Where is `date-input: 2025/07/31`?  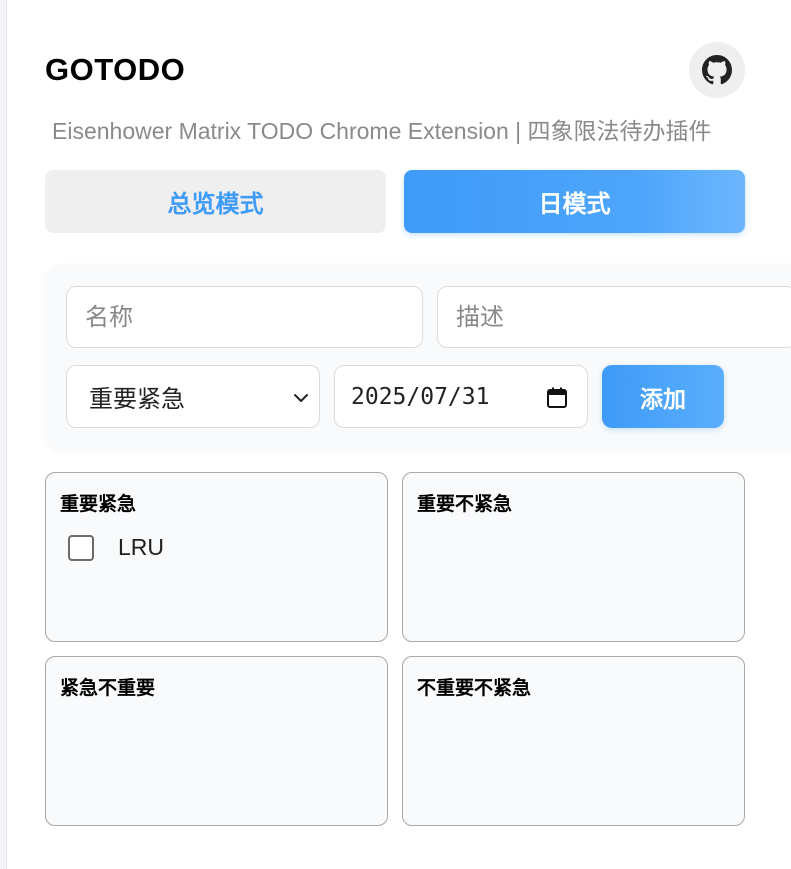
date-input: 2025/07/31 is located at coordinates (461, 396).